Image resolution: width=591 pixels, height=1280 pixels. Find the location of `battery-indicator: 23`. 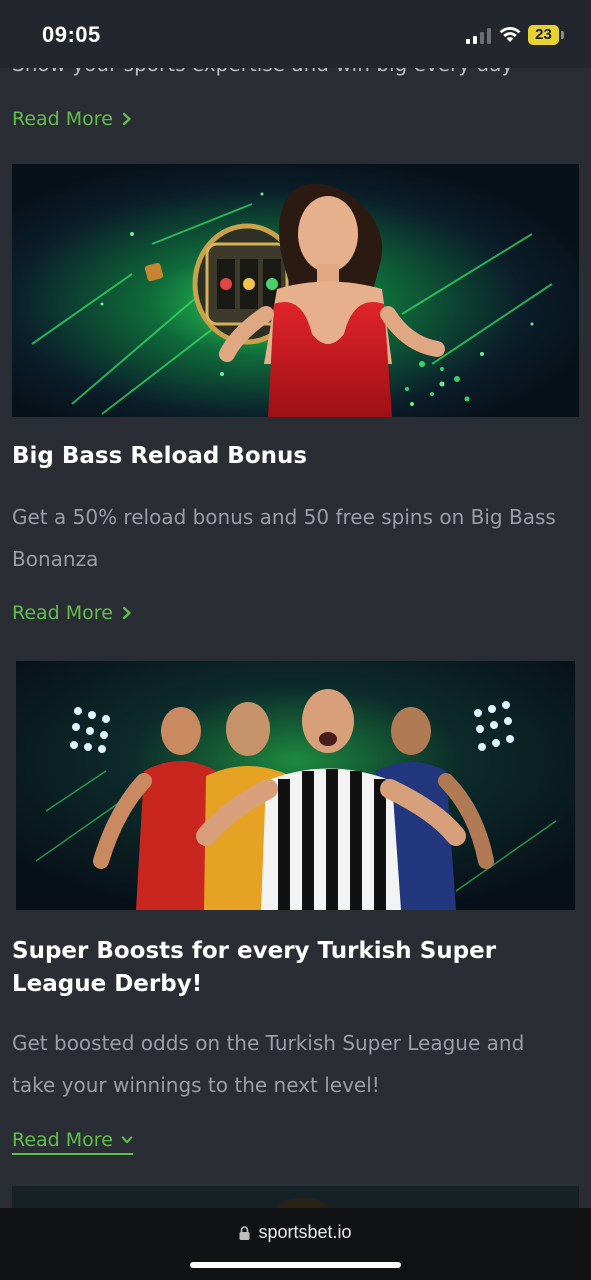

battery-indicator: 23 is located at coordinates (546, 35).